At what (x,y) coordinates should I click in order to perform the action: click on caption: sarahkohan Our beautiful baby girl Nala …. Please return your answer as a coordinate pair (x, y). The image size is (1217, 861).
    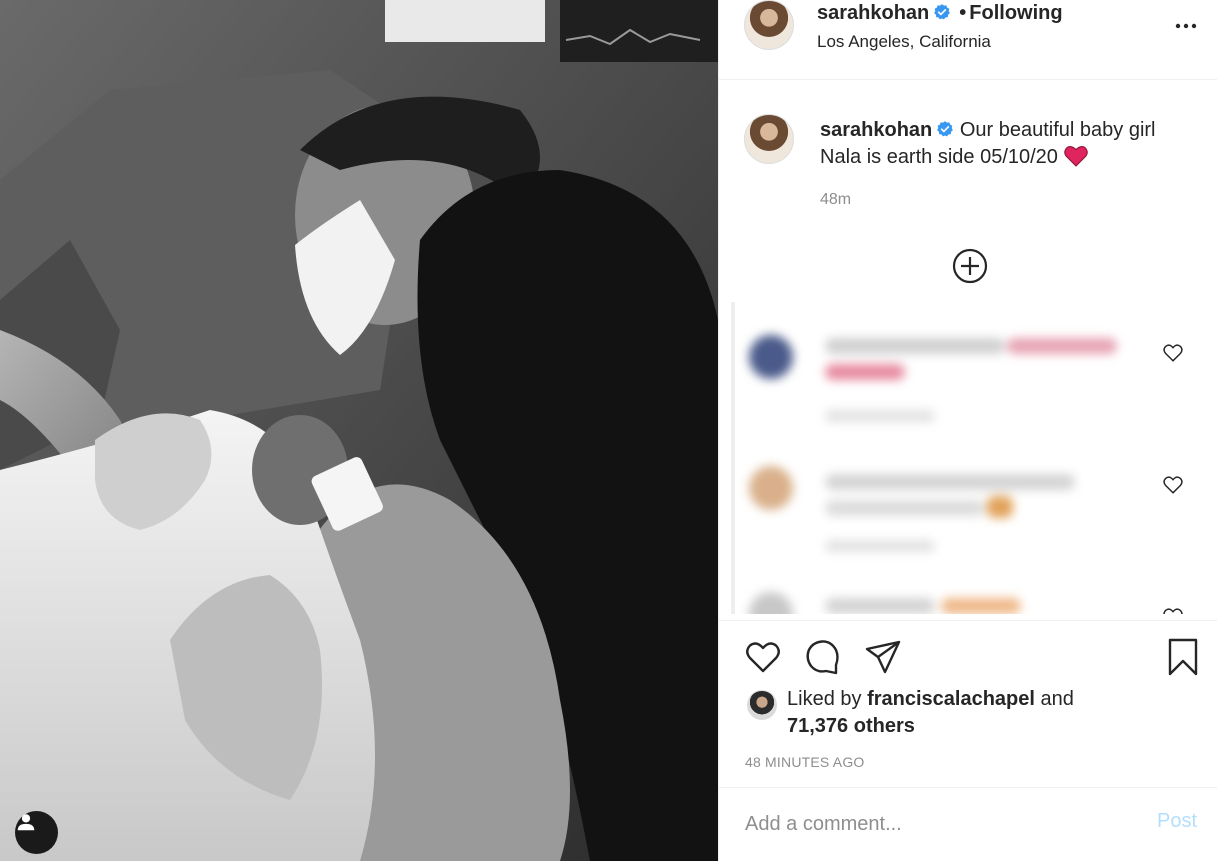
    Looking at the image, I should click on (1005, 144).